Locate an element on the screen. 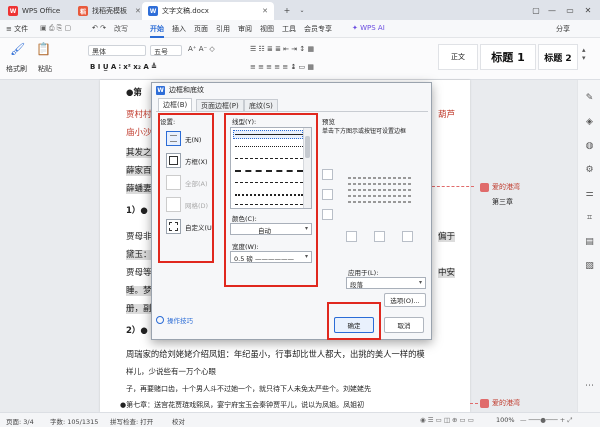  settings-icon: ⚙ is located at coordinates (589, 170).